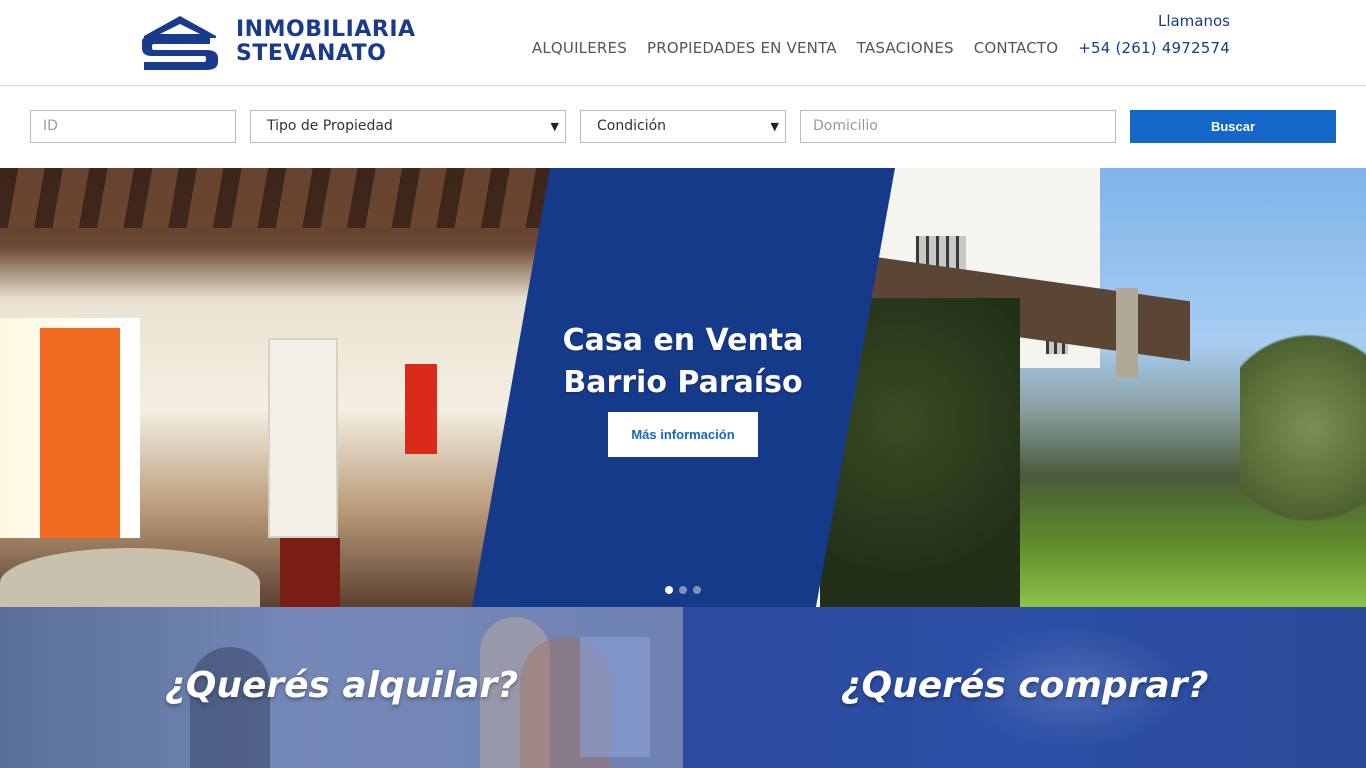  I want to click on buy-panel-title: ¿Querés comprar?, so click(1024, 685).